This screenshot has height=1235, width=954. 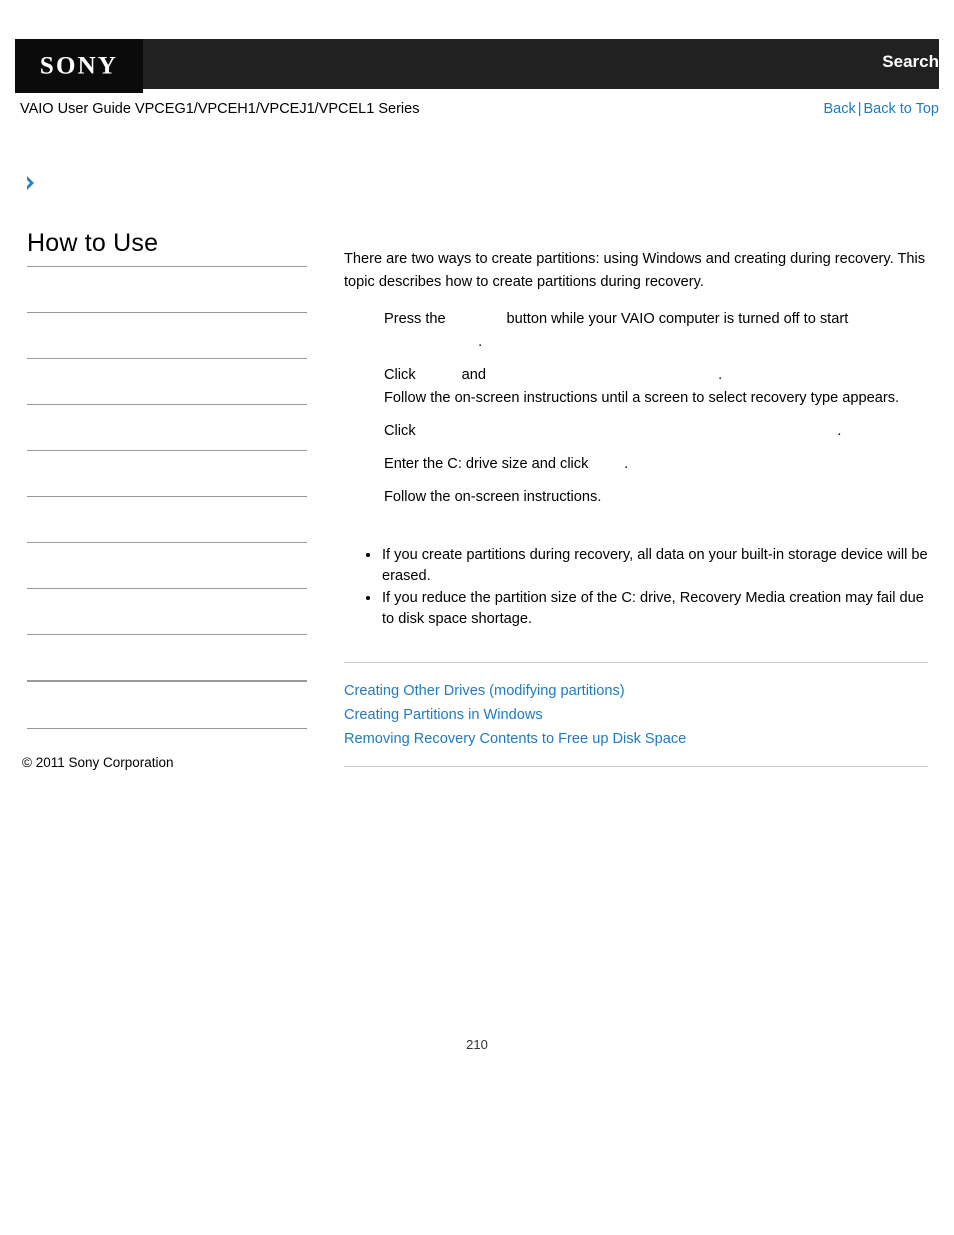 I want to click on sony-logo: SONY, so click(x=79, y=66).